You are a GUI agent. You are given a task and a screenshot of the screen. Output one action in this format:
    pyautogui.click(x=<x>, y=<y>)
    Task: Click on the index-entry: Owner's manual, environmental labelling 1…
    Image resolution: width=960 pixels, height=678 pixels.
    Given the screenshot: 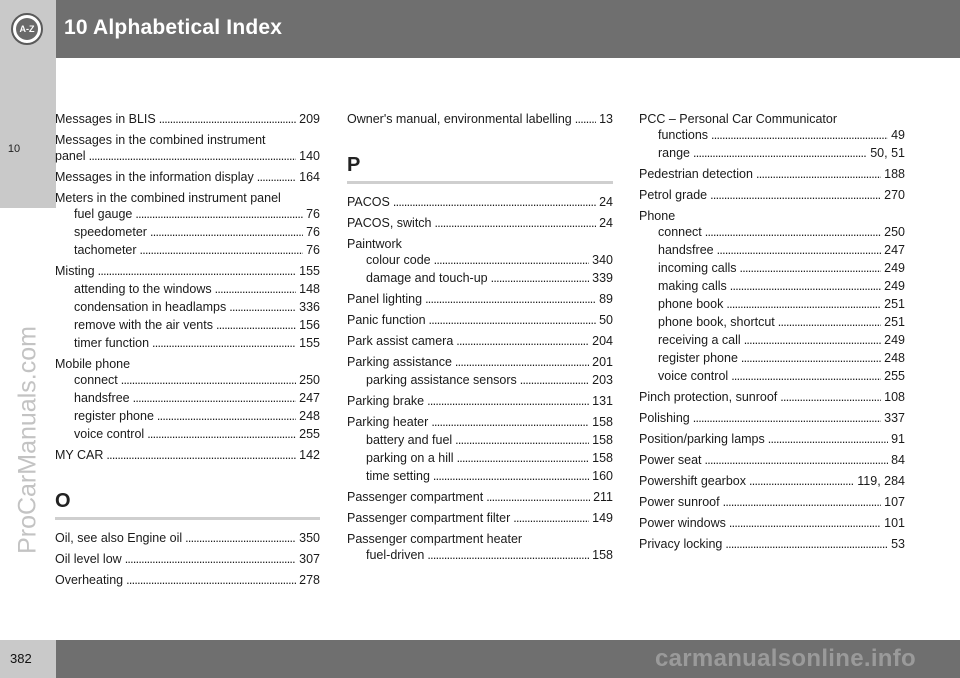 What is the action you would take?
    pyautogui.click(x=480, y=119)
    